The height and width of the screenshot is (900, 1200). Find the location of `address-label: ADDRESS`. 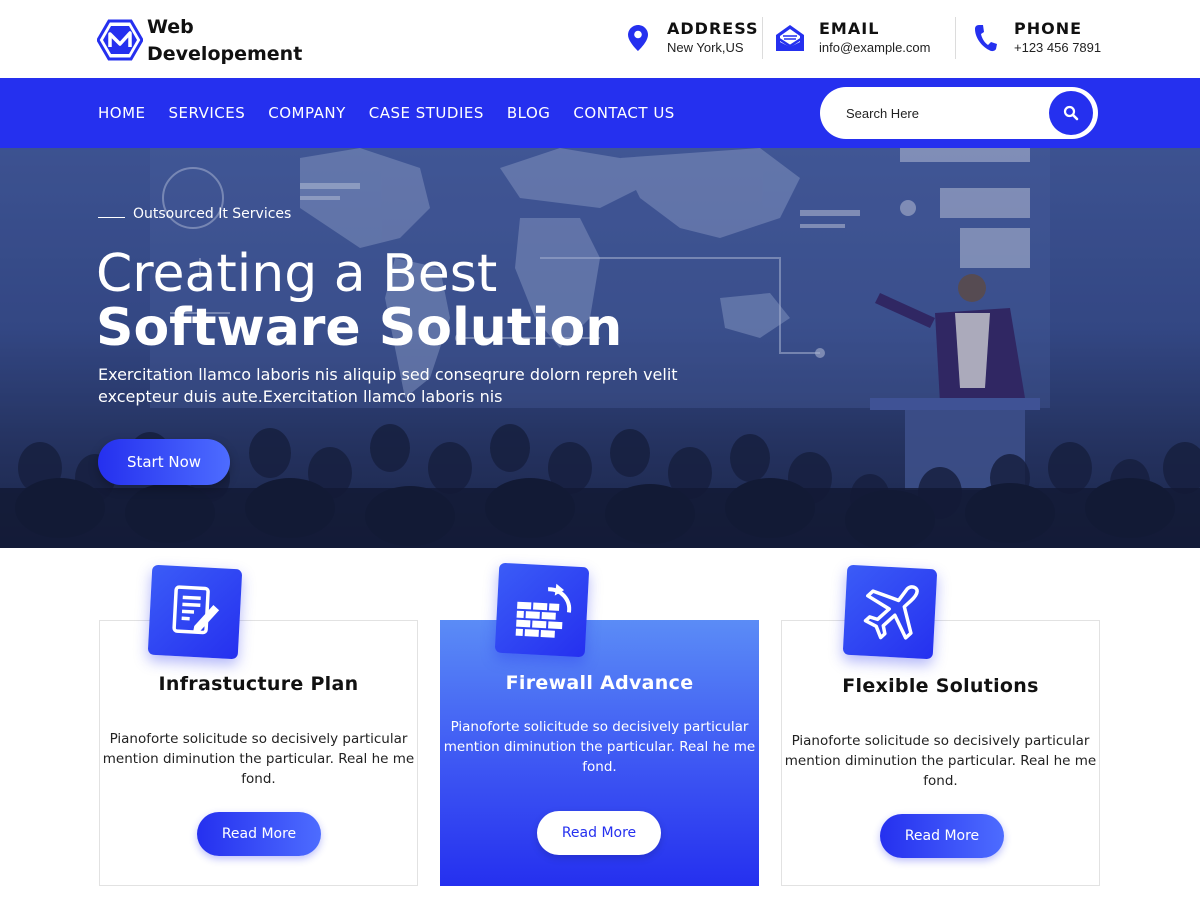

address-label: ADDRESS is located at coordinates (713, 28).